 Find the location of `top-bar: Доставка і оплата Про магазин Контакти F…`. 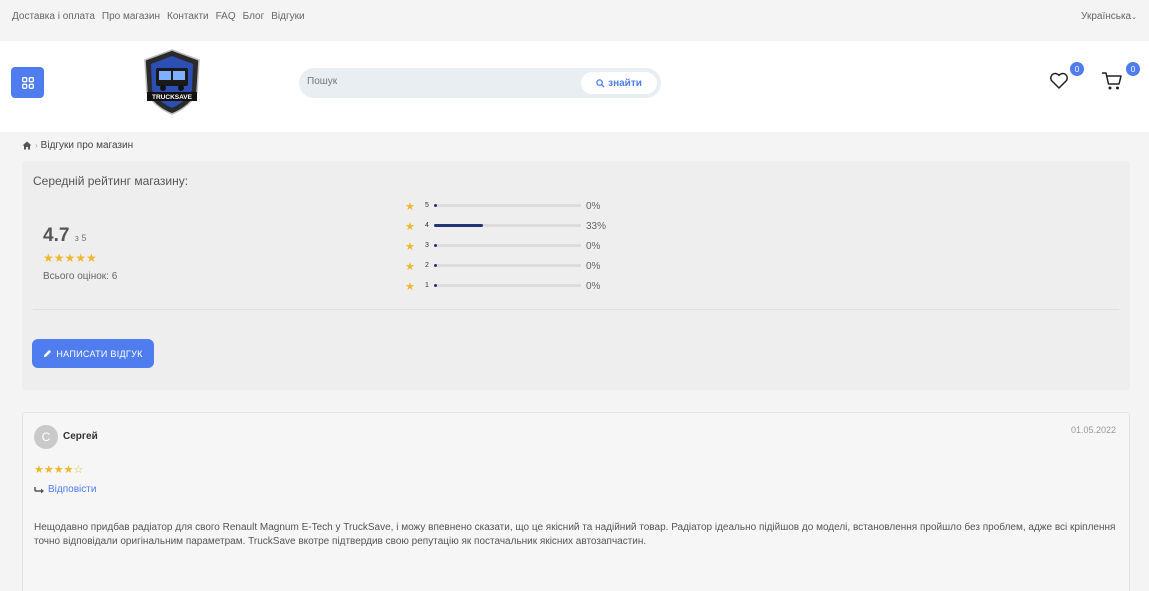

top-bar: Доставка і оплата Про магазин Контакти F… is located at coordinates (574, 16).